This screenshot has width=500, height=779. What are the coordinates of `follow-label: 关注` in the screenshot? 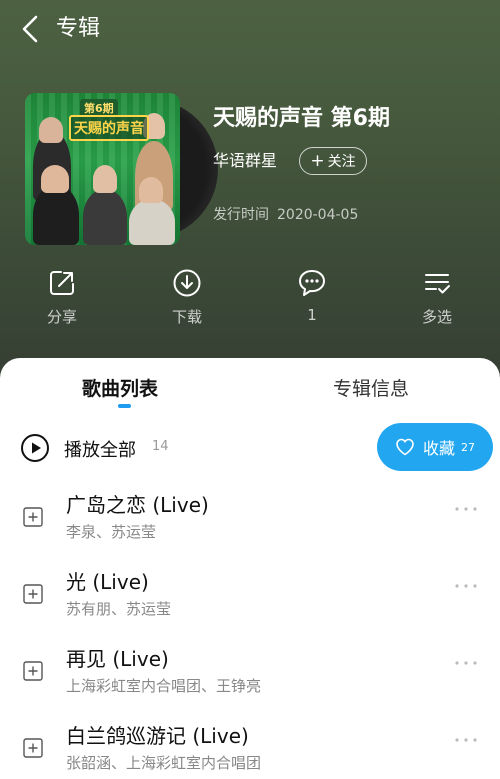 It's located at (341, 162).